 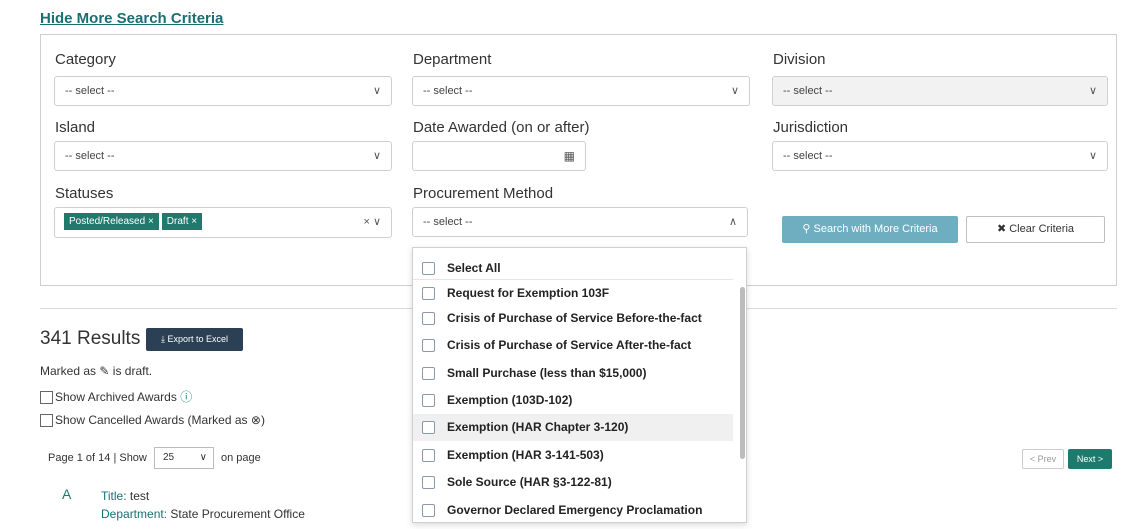 What do you see at coordinates (182, 221) in the screenshot?
I see `status-tag: Draft ×` at bounding box center [182, 221].